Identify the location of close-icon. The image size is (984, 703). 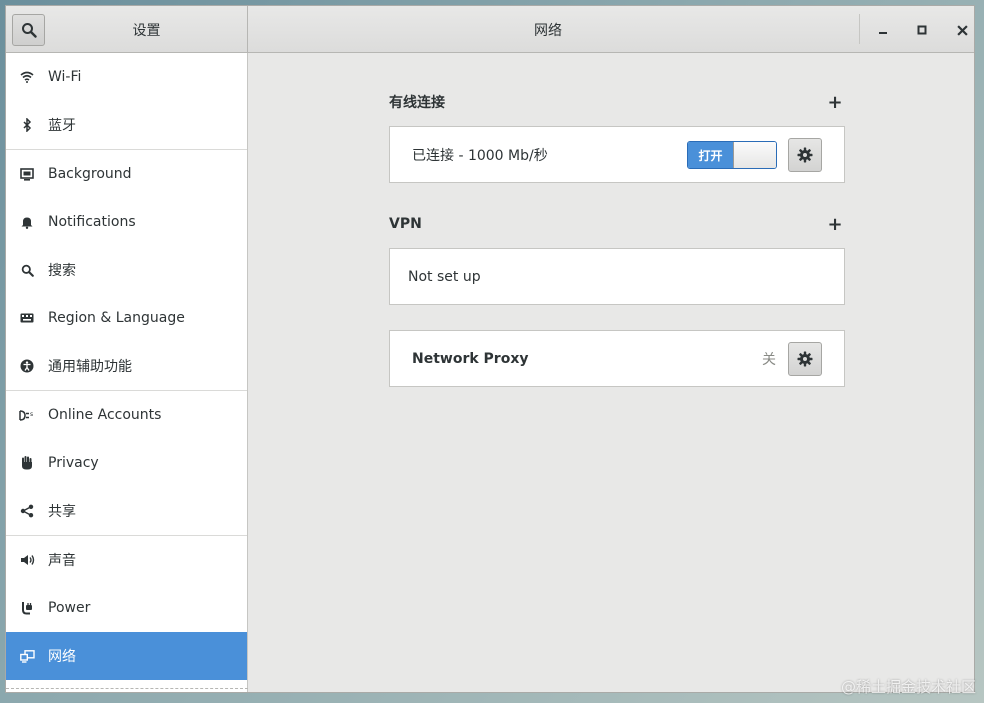
(962, 30).